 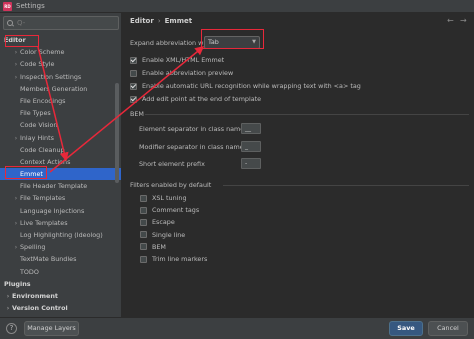 What do you see at coordinates (60, 235) in the screenshot?
I see `sidebar-item-log-highlighting-ideolog: Log Highlighting (Ideolog)` at bounding box center [60, 235].